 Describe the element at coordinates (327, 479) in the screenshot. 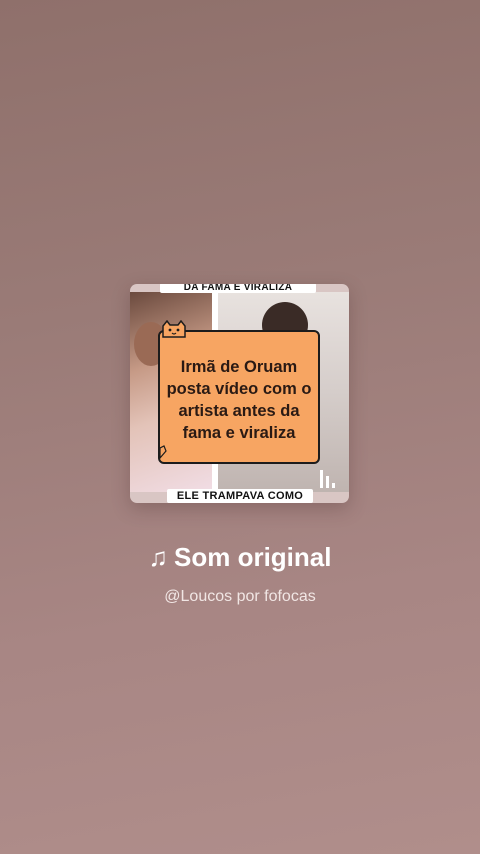

I see `audio-bars-icon` at that location.